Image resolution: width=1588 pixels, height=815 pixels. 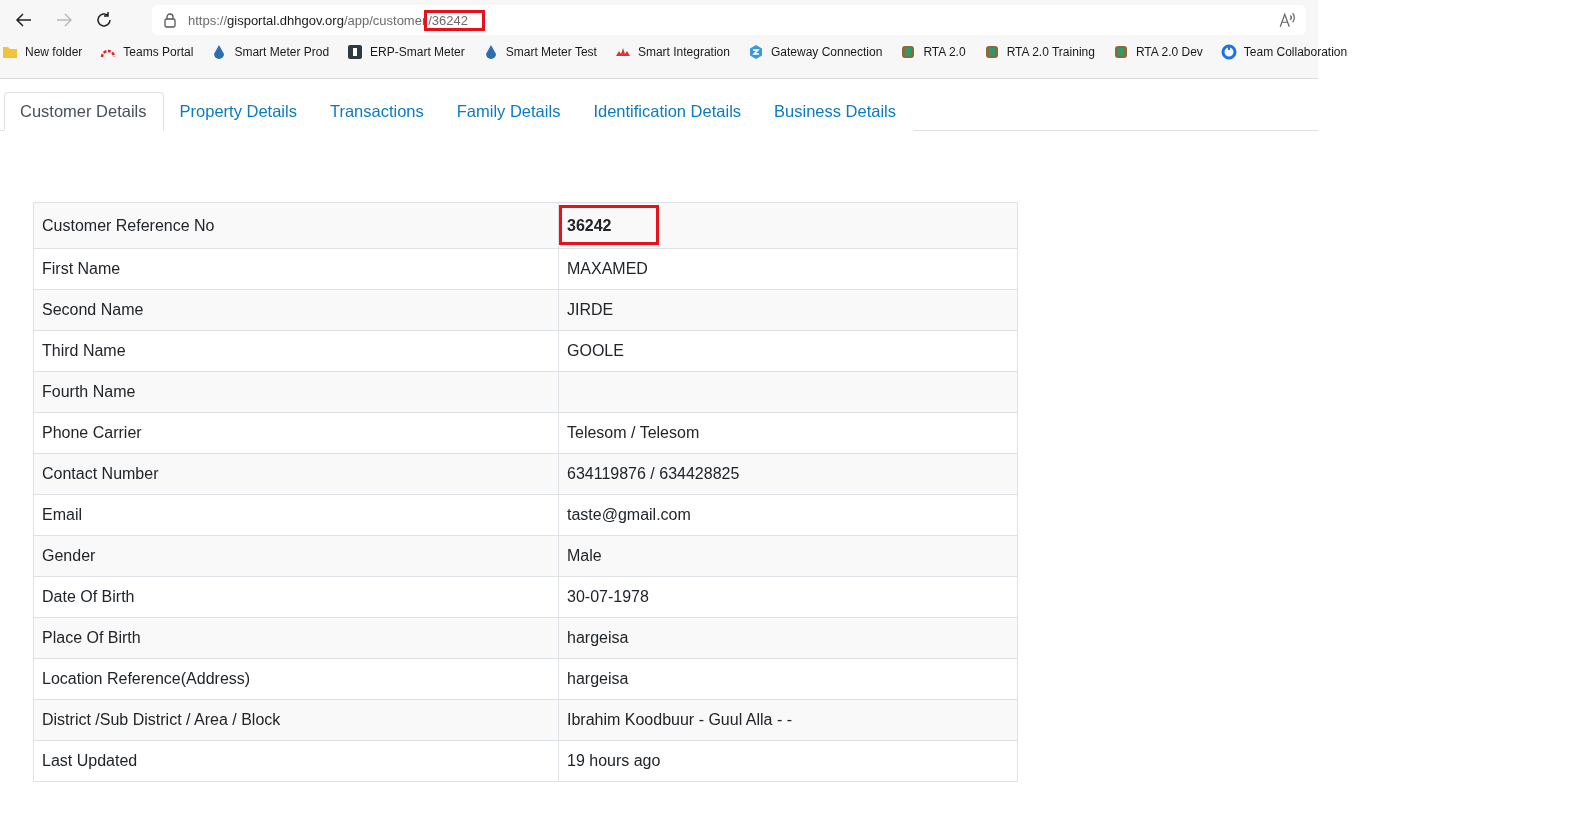 What do you see at coordinates (608, 596) in the screenshot?
I see `field-value: 30-07-1978` at bounding box center [608, 596].